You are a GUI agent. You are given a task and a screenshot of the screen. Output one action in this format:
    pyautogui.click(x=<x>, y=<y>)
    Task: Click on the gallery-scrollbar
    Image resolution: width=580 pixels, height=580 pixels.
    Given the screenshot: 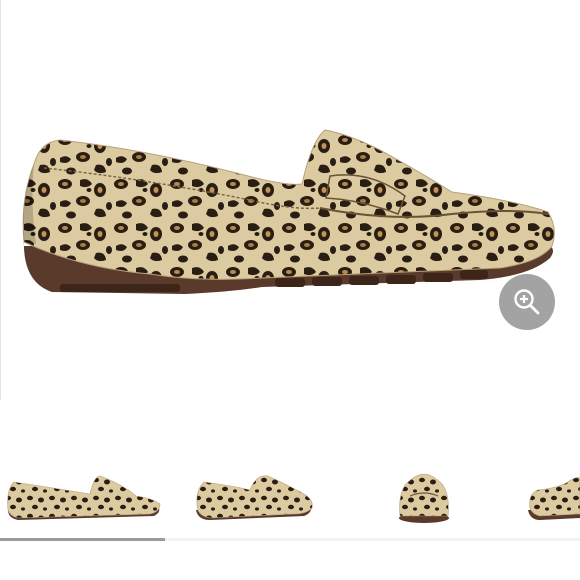 What is the action you would take?
    pyautogui.click(x=290, y=539)
    